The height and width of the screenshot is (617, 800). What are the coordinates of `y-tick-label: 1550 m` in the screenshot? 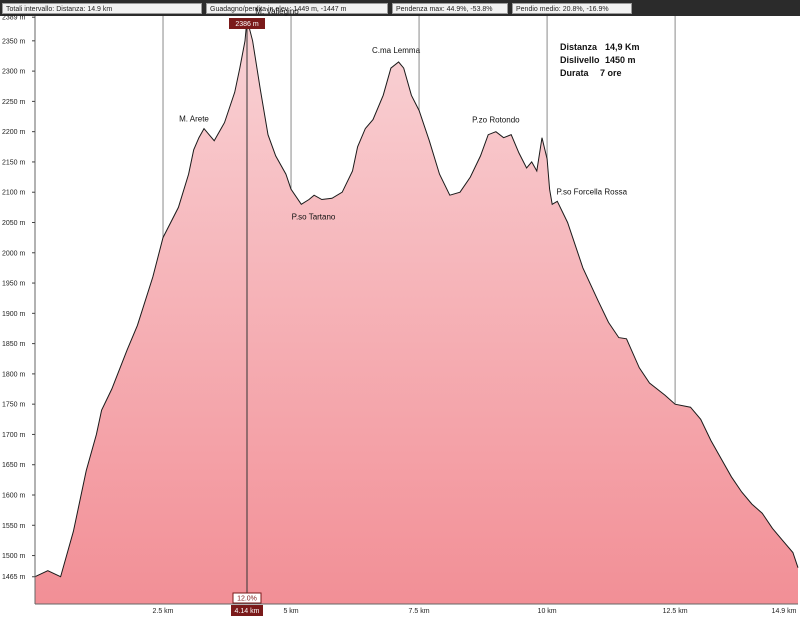 It's located at (14, 526).